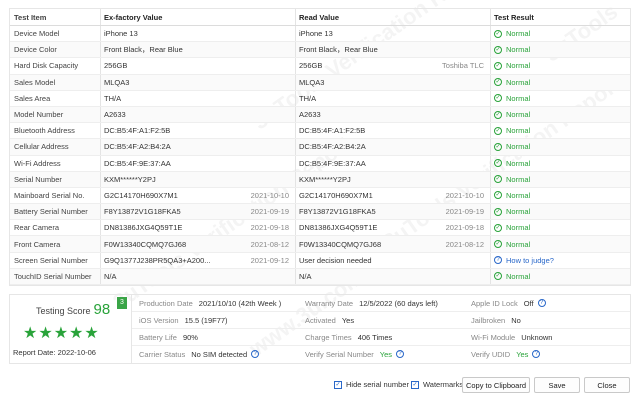 The height and width of the screenshot is (400, 640). Describe the element at coordinates (320, 320) in the screenshot. I see `activated-key: Activated` at that location.